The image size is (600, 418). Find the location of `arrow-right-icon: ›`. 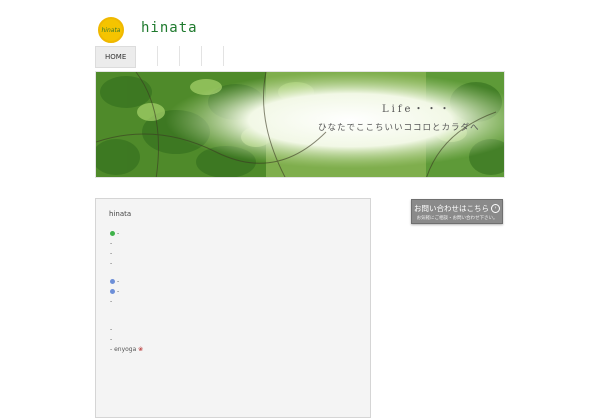

arrow-right-icon: › is located at coordinates (495, 208).